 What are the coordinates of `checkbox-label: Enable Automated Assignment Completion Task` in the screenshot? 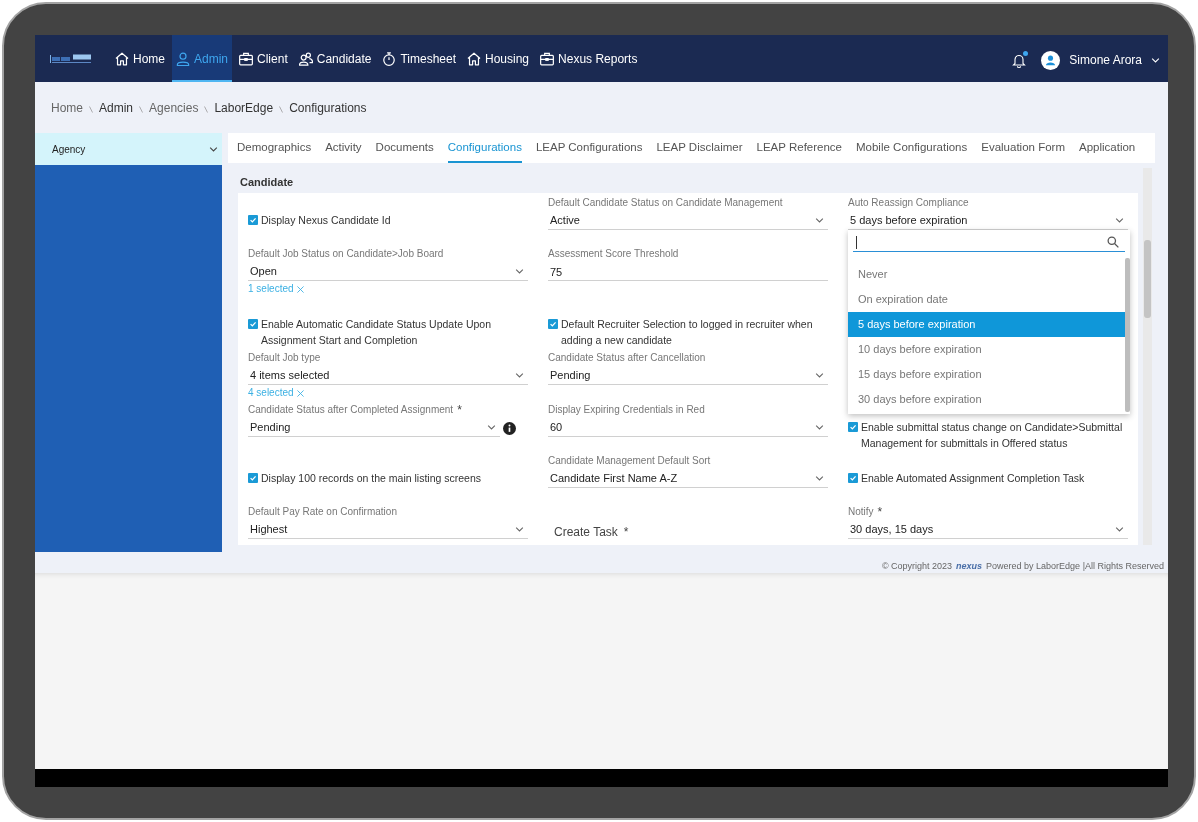 It's located at (973, 478).